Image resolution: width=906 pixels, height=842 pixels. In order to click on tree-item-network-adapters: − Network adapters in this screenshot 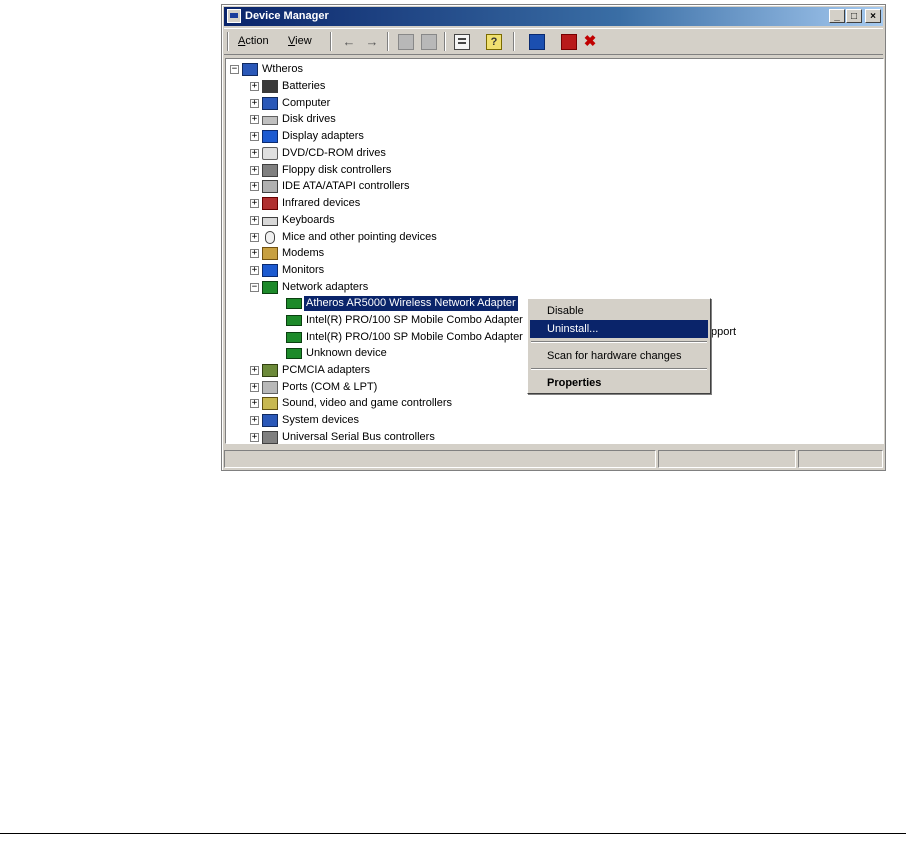, I will do `click(376, 287)`.